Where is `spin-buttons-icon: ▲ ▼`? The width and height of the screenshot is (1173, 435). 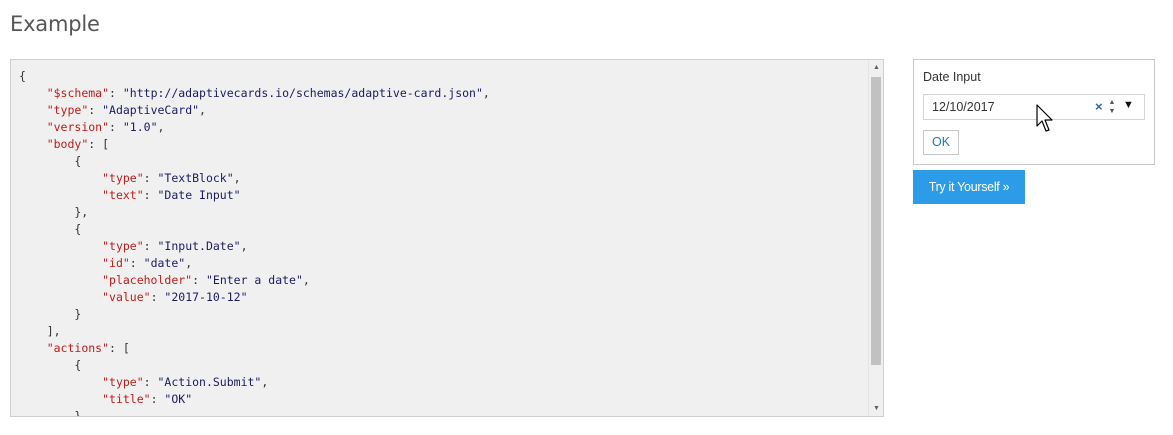 spin-buttons-icon: ▲ ▼ is located at coordinates (1112, 107).